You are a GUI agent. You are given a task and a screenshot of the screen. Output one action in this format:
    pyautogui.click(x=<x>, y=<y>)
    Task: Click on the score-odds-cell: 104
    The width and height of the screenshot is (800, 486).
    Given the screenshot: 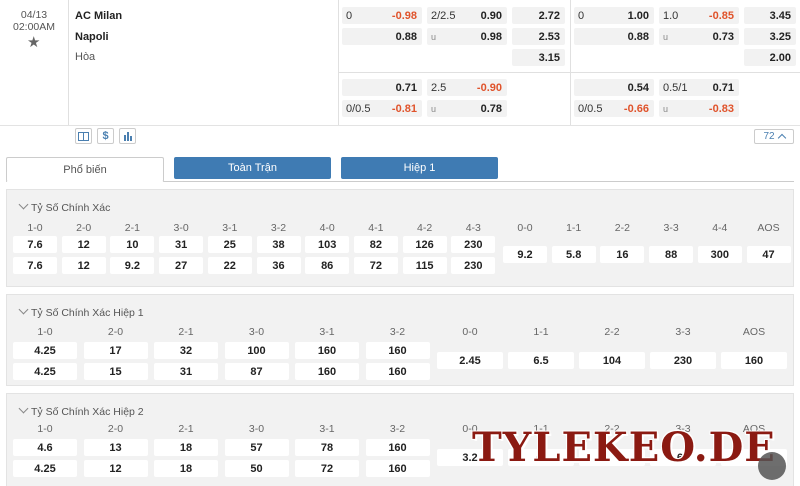 What is the action you would take?
    pyautogui.click(x=612, y=360)
    